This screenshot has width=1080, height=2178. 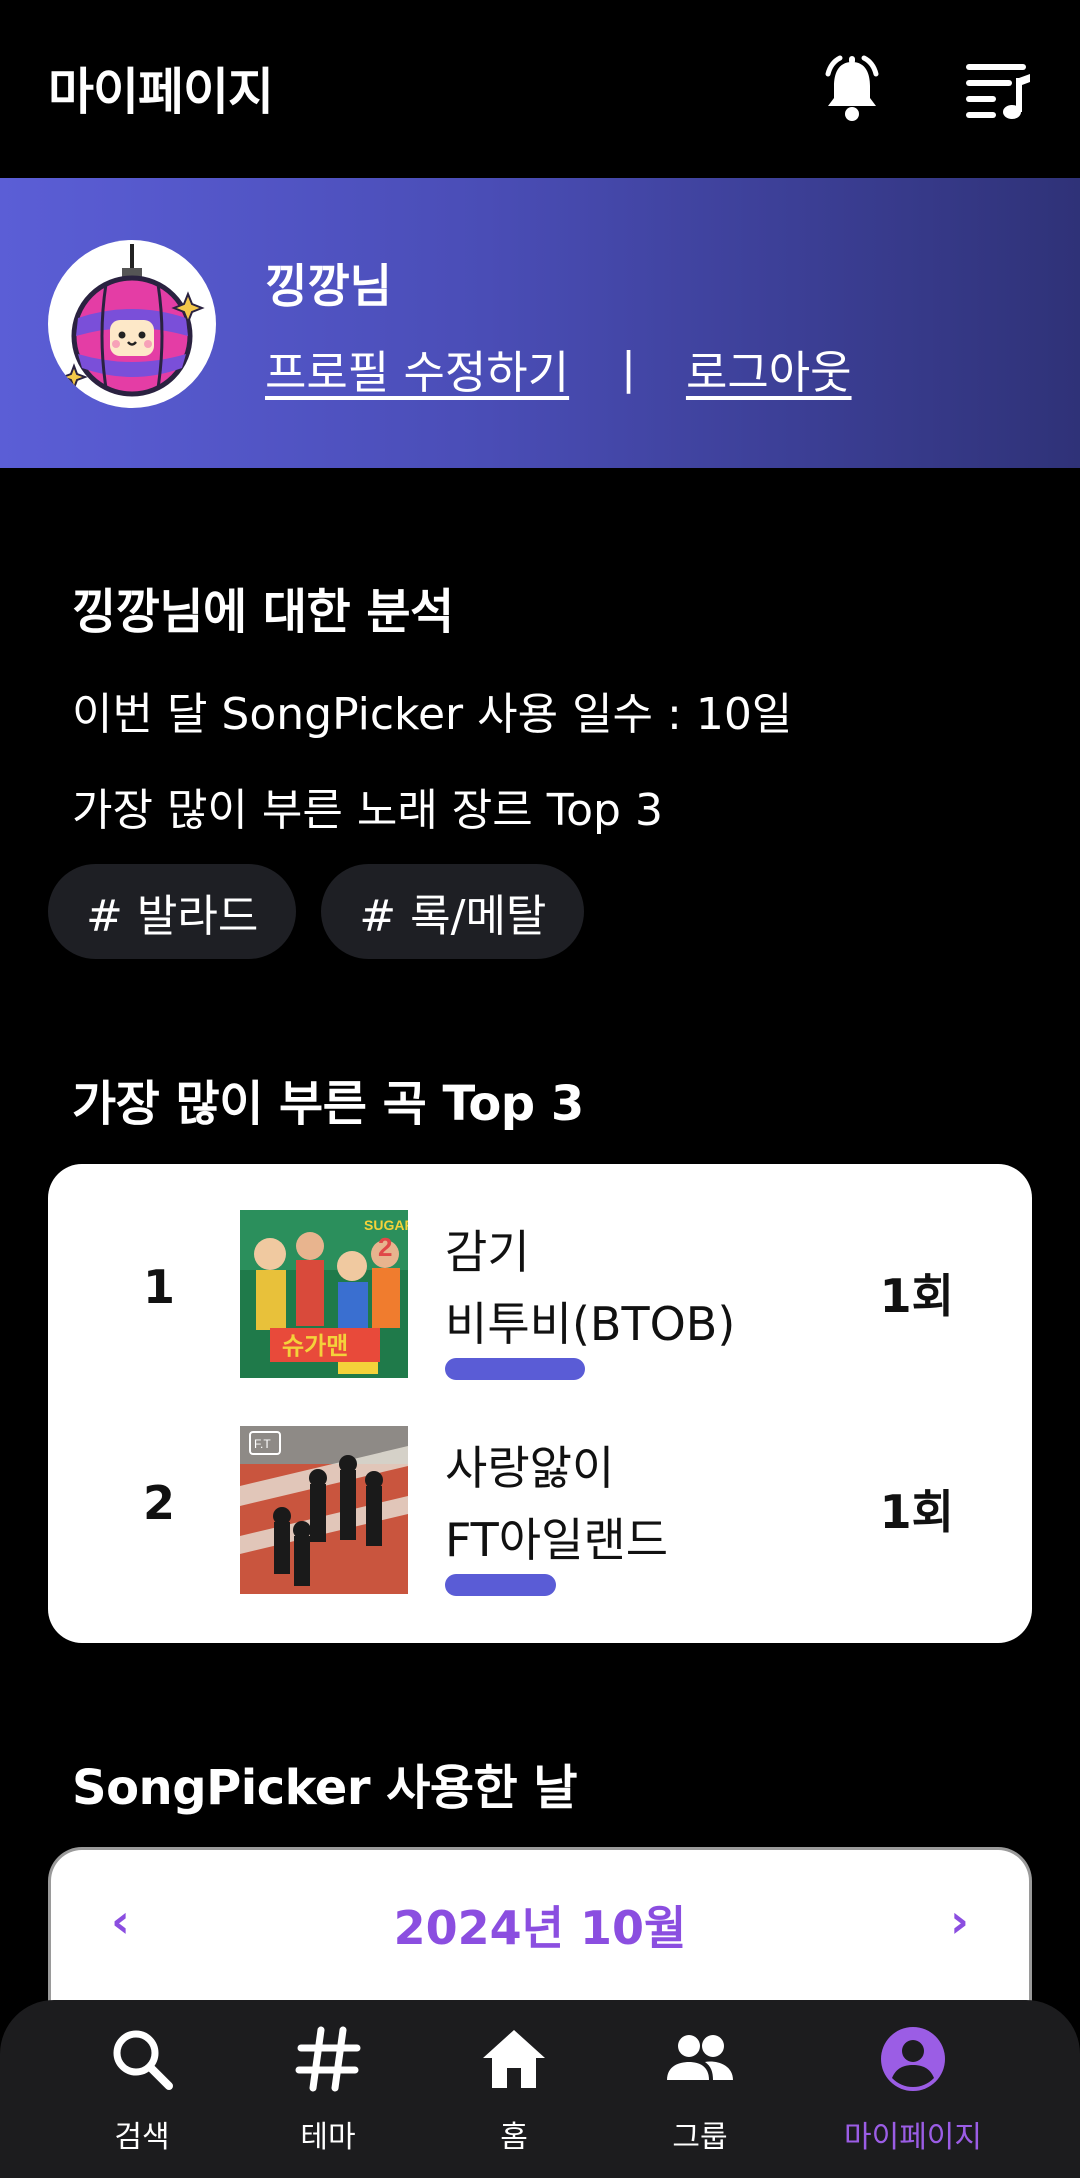 I want to click on song-row: 1 SUGAR 2 슈가맨 감기 비투비(BTOB), so click(x=540, y=1295).